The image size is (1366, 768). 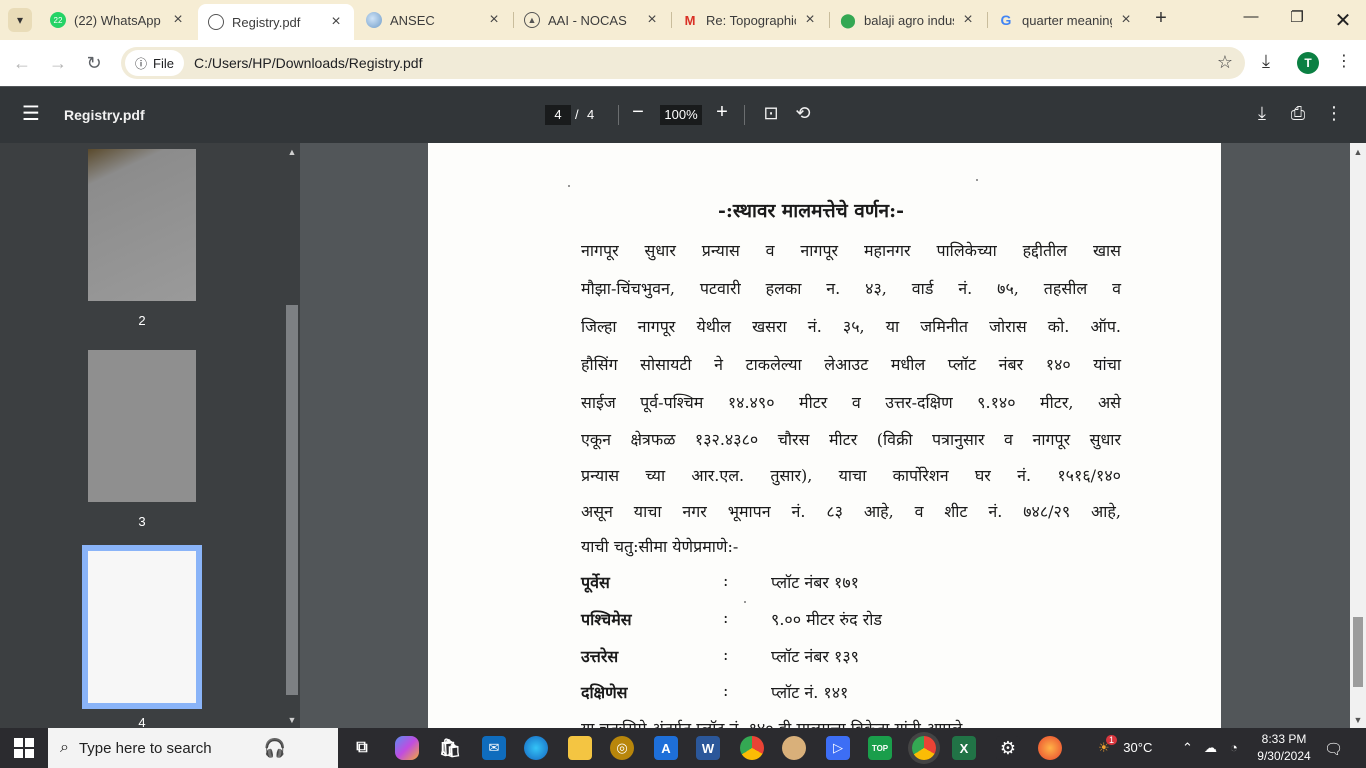 I want to click on rotate-icon: ⟲, so click(x=803, y=113).